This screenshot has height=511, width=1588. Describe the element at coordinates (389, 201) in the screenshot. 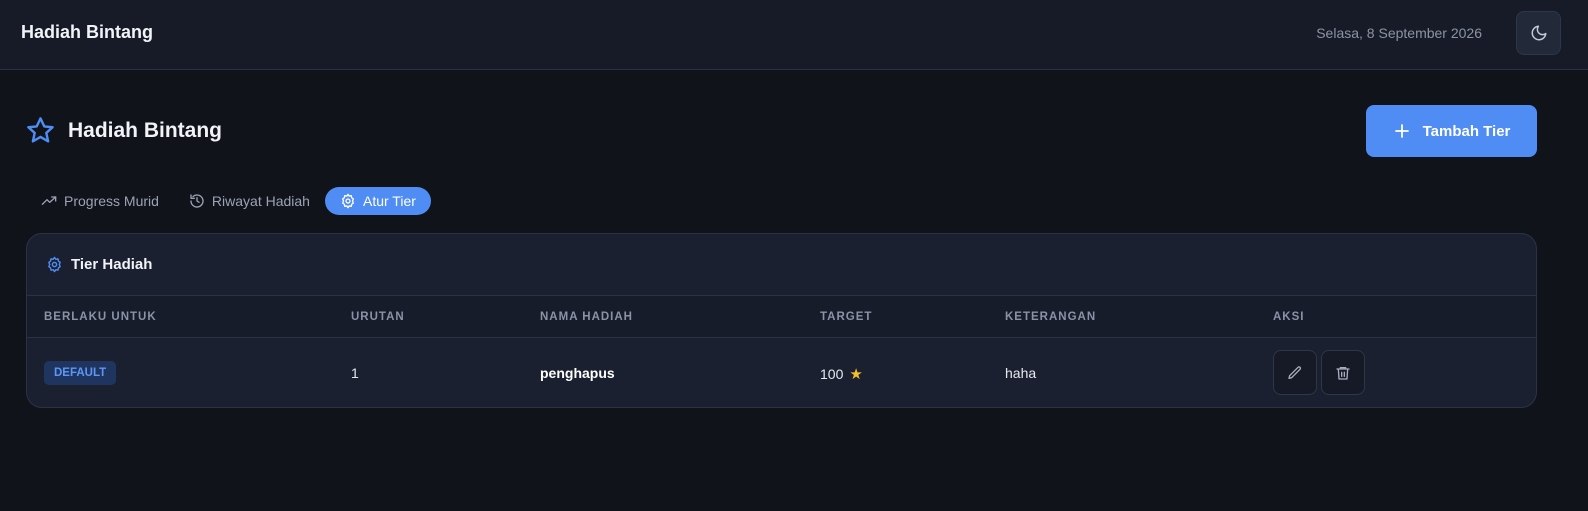

I see `tab-label: Atur Tier` at that location.